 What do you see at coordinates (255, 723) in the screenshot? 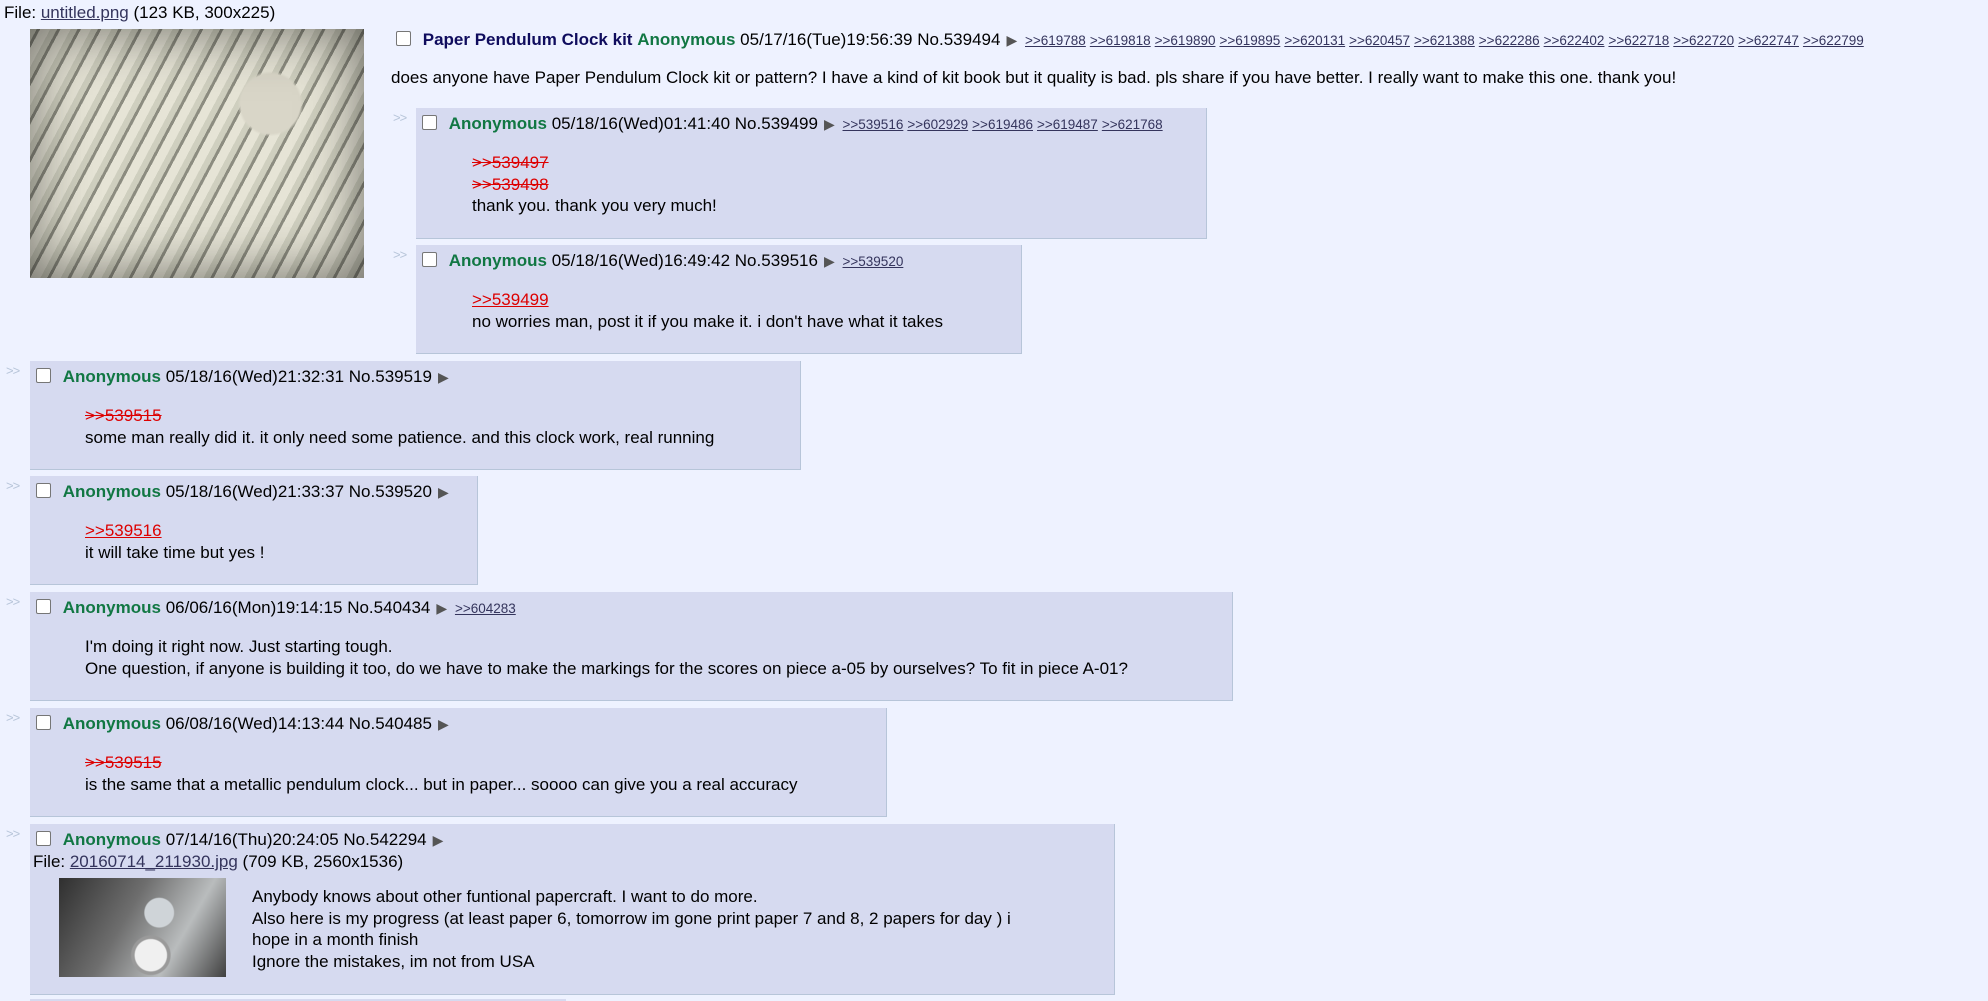
I see `reply-datetime: 06/08/16(Wed)14:13:44` at bounding box center [255, 723].